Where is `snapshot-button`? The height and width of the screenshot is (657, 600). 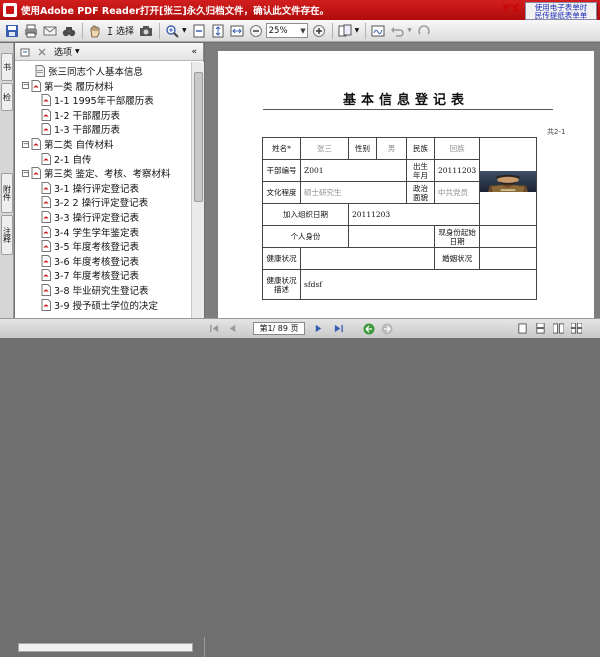
snapshot-button is located at coordinates (146, 31).